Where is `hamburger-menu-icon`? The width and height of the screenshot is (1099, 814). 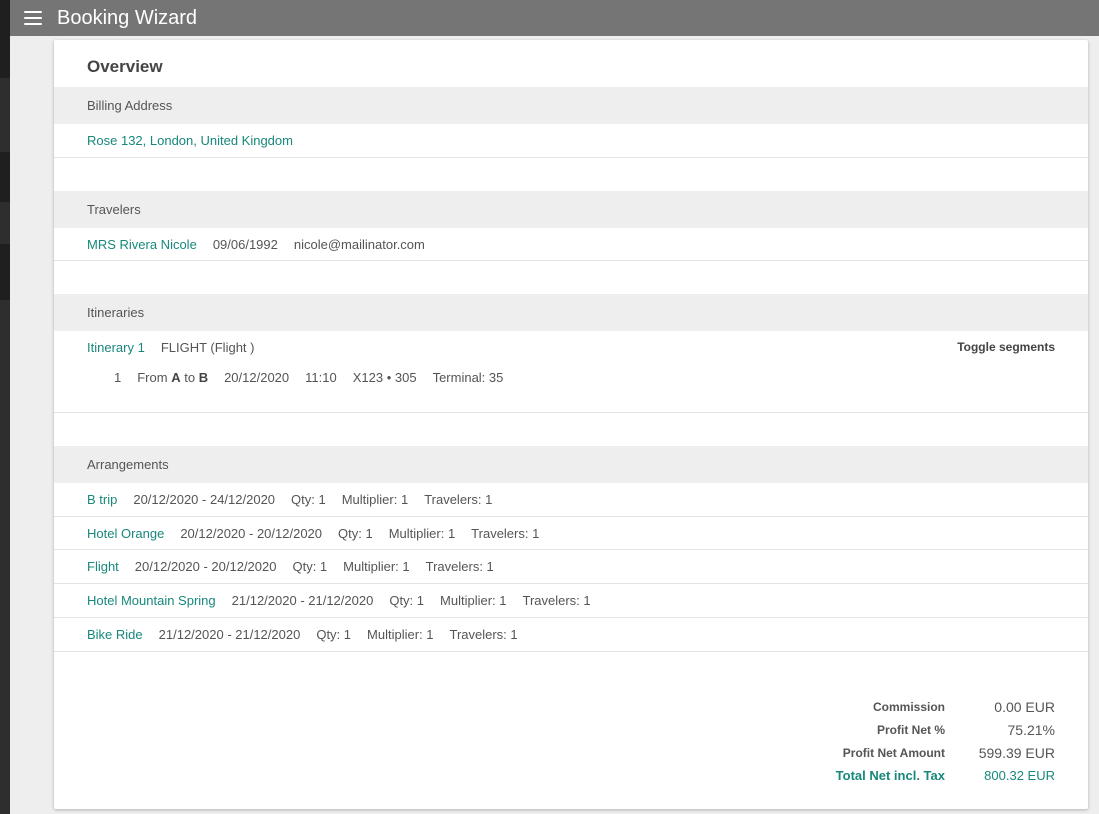 hamburger-menu-icon is located at coordinates (33, 18).